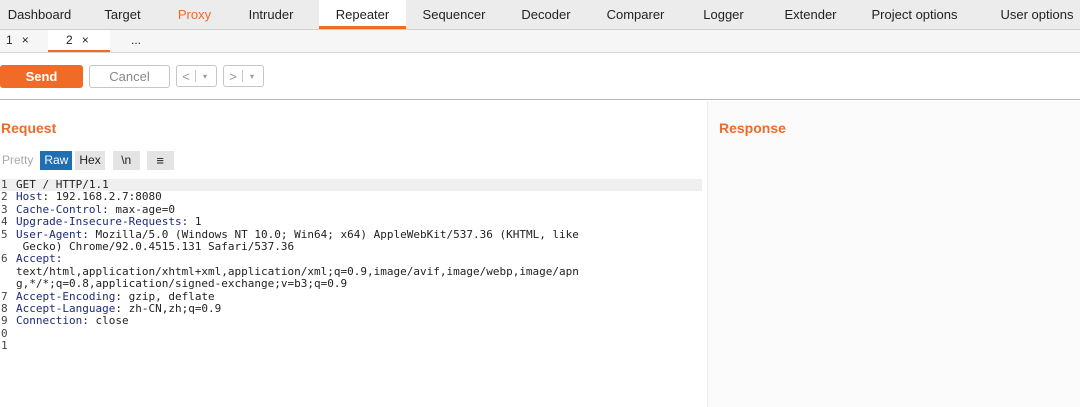 The image size is (1080, 407). I want to click on tab-decoder: Decoder, so click(546, 14).